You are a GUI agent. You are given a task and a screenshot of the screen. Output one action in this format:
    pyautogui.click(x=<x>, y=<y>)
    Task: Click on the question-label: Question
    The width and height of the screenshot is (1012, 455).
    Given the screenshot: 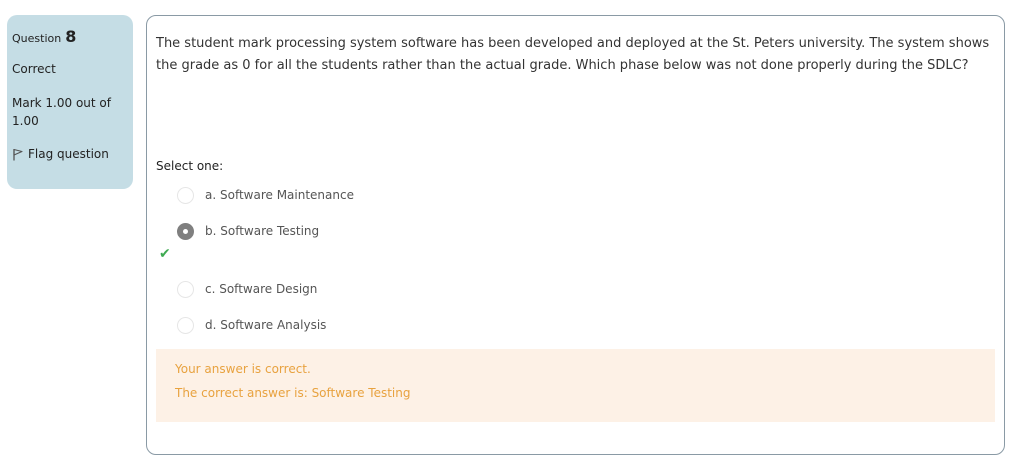 What is the action you would take?
    pyautogui.click(x=37, y=38)
    